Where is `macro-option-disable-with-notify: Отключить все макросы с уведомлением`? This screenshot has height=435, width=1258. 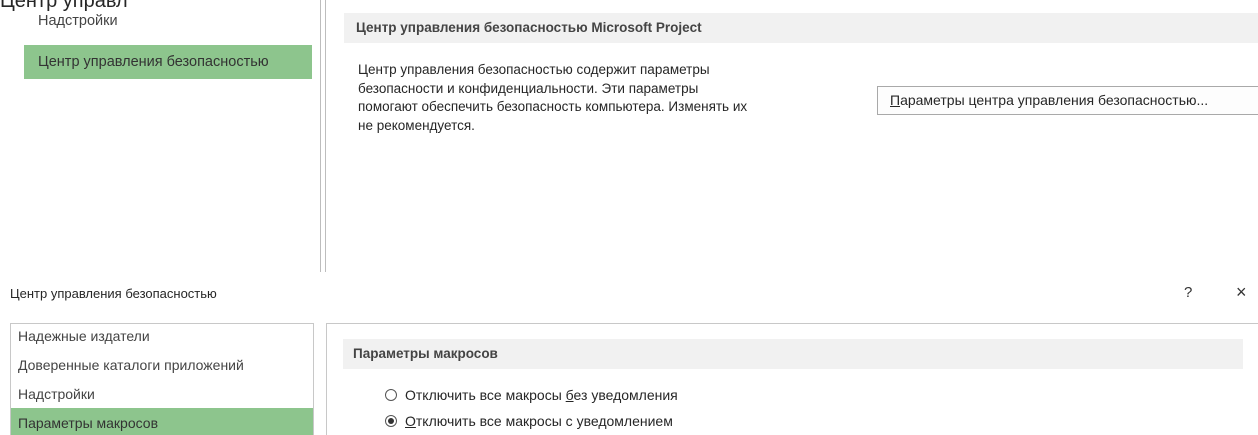
macro-option-disable-with-notify: Отключить все макросы с уведомлением is located at coordinates (529, 421).